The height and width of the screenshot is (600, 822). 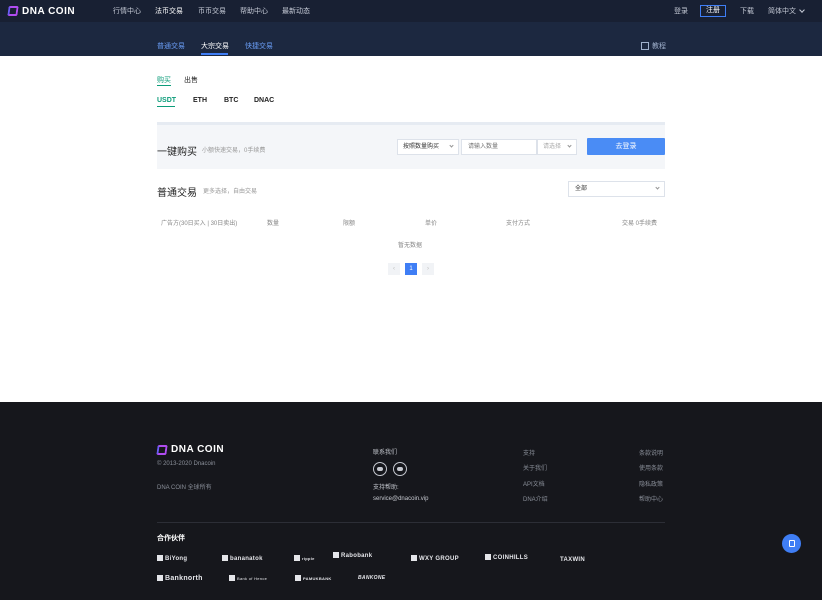 What do you see at coordinates (439, 559) in the screenshot?
I see `partner-name: WXY GROUP` at bounding box center [439, 559].